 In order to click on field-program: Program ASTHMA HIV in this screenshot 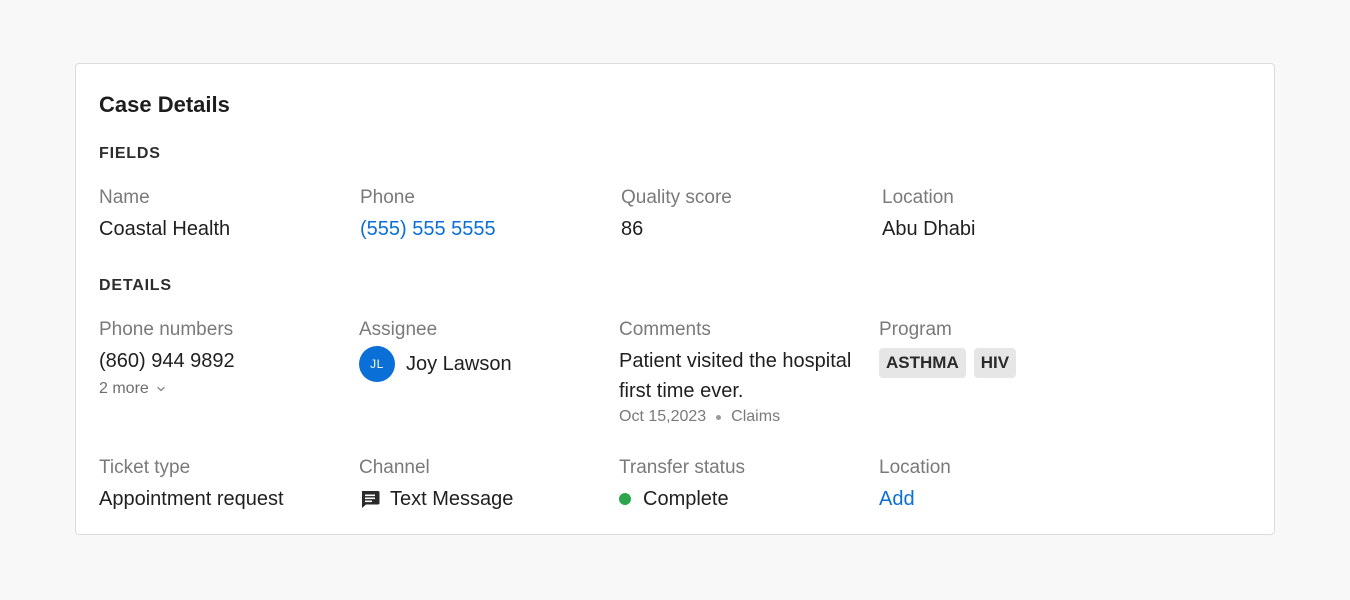, I will do `click(948, 348)`.